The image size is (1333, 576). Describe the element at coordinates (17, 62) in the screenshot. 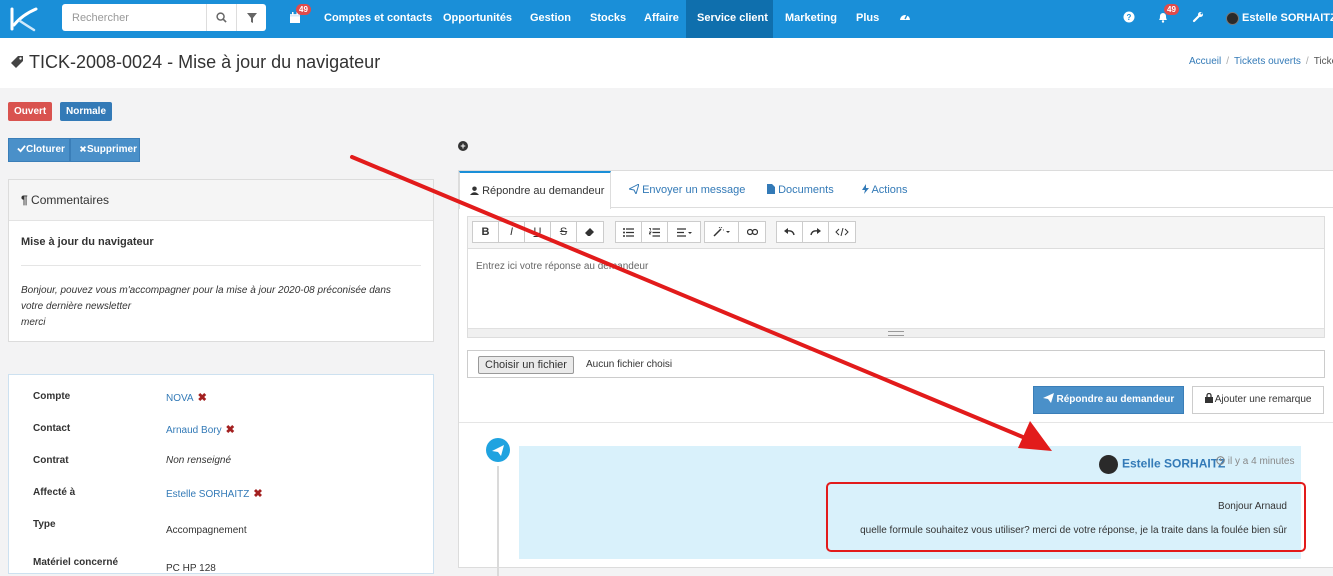

I see `ticket-icon` at that location.